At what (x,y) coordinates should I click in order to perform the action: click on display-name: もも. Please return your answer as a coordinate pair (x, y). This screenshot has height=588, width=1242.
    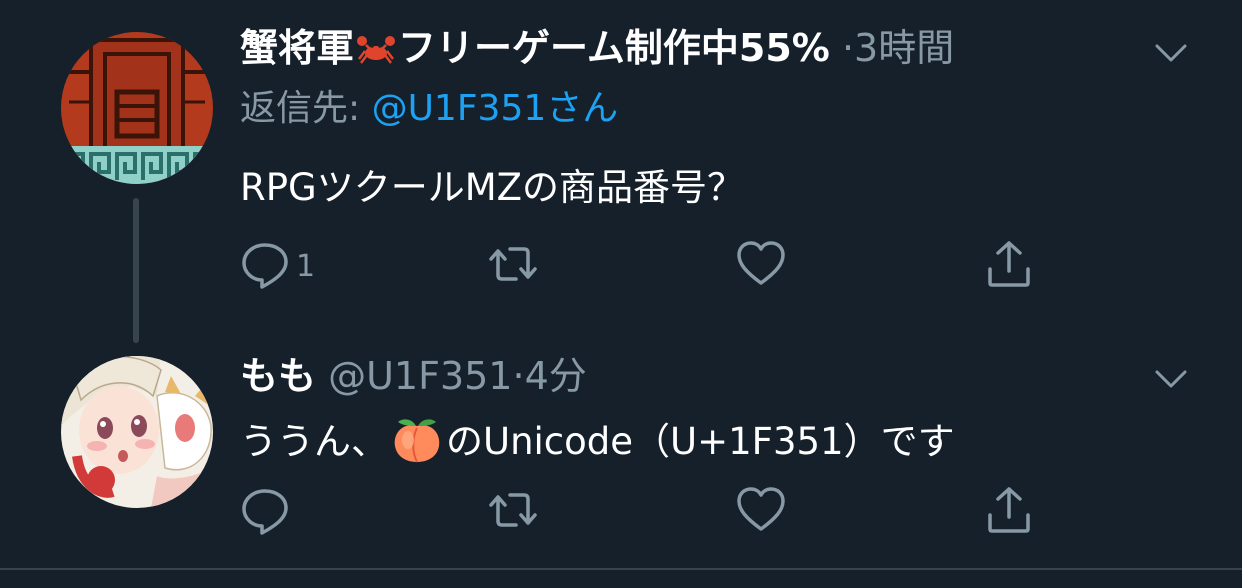
    Looking at the image, I should click on (278, 376).